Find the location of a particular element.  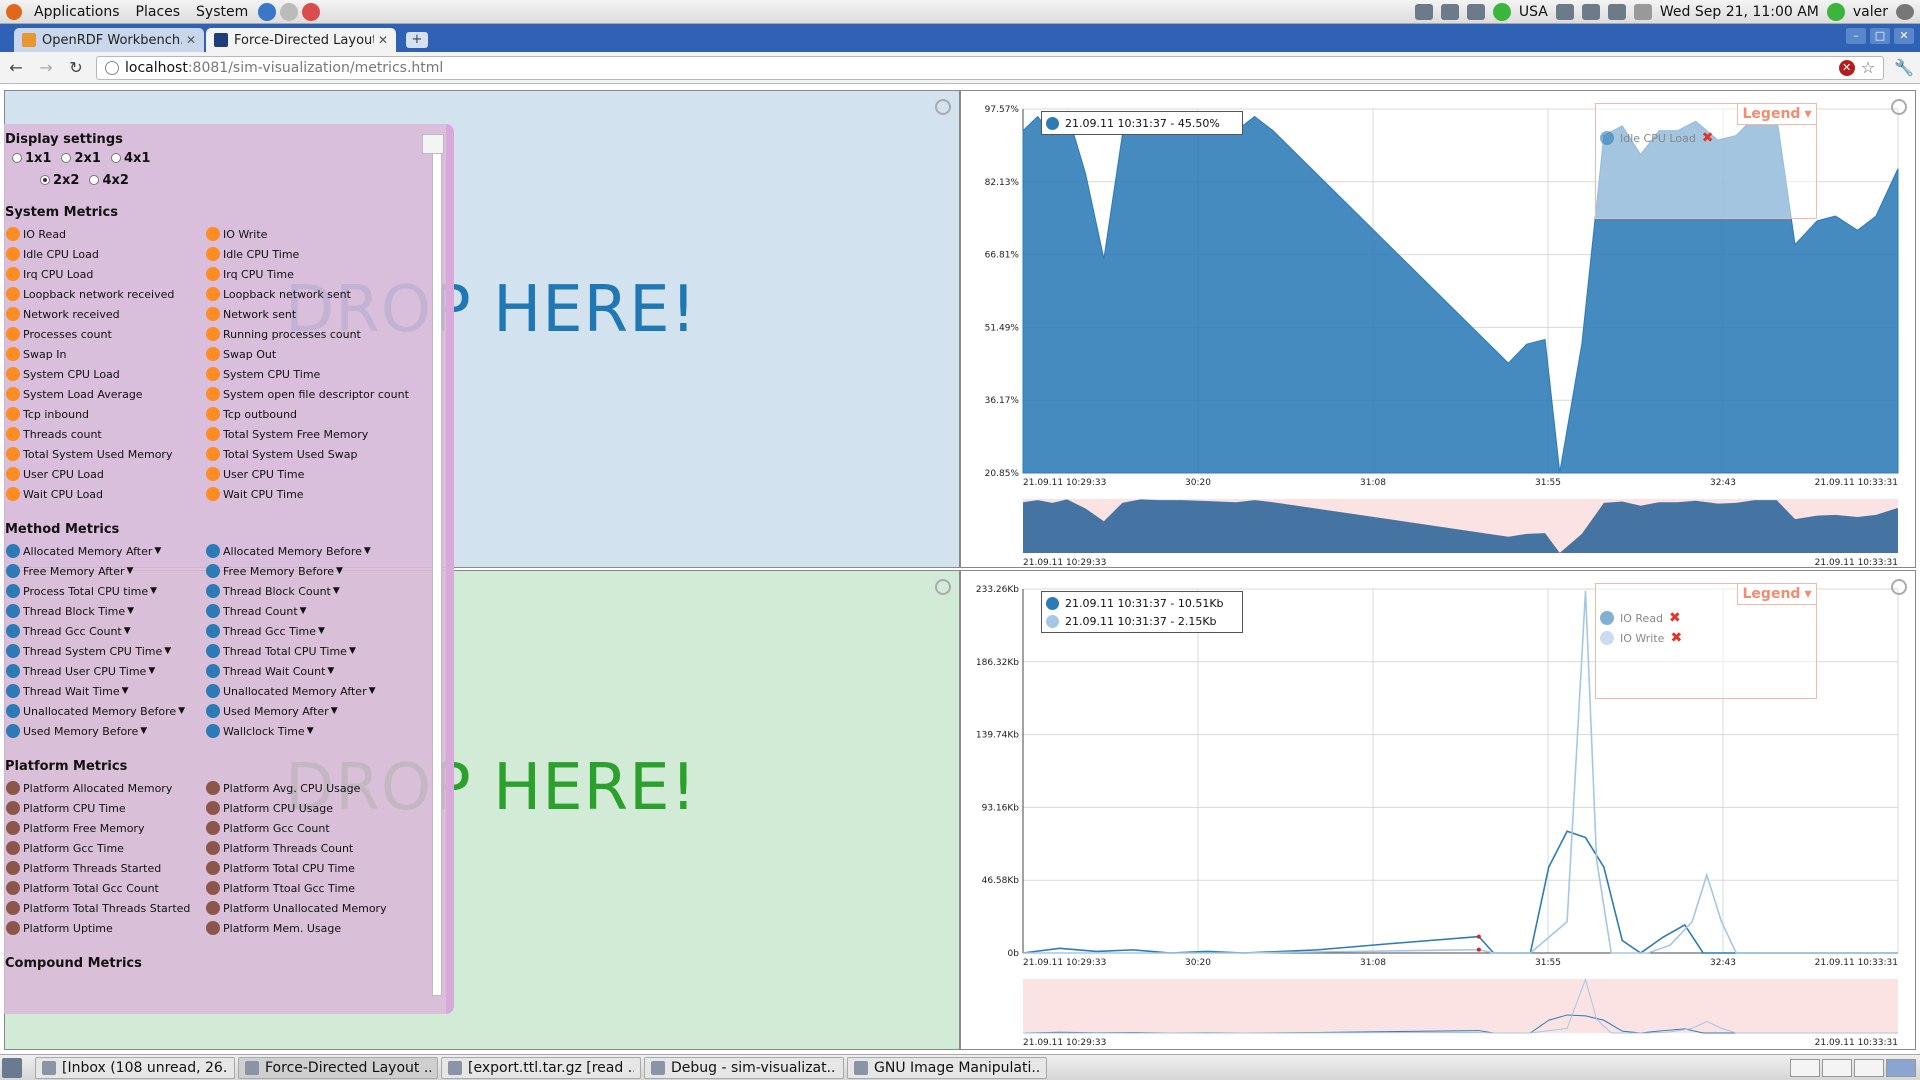

clock: Wed Sep 21, 11:00 AM is located at coordinates (1739, 12).